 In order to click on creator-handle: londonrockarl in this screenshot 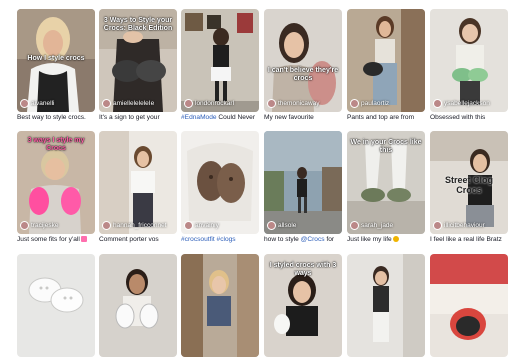, I will do `click(209, 103)`.